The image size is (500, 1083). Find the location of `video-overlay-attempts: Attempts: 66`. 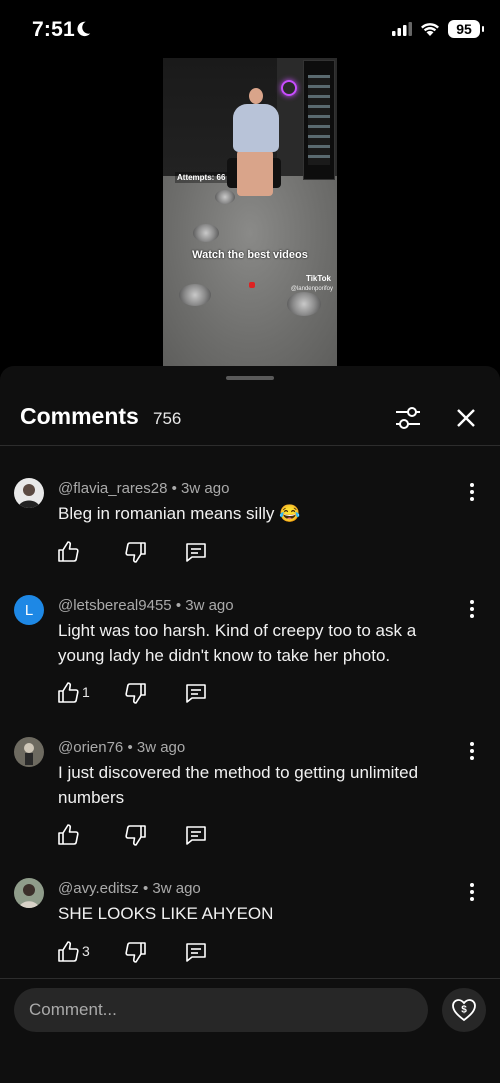

video-overlay-attempts: Attempts: 66 is located at coordinates (201, 177).